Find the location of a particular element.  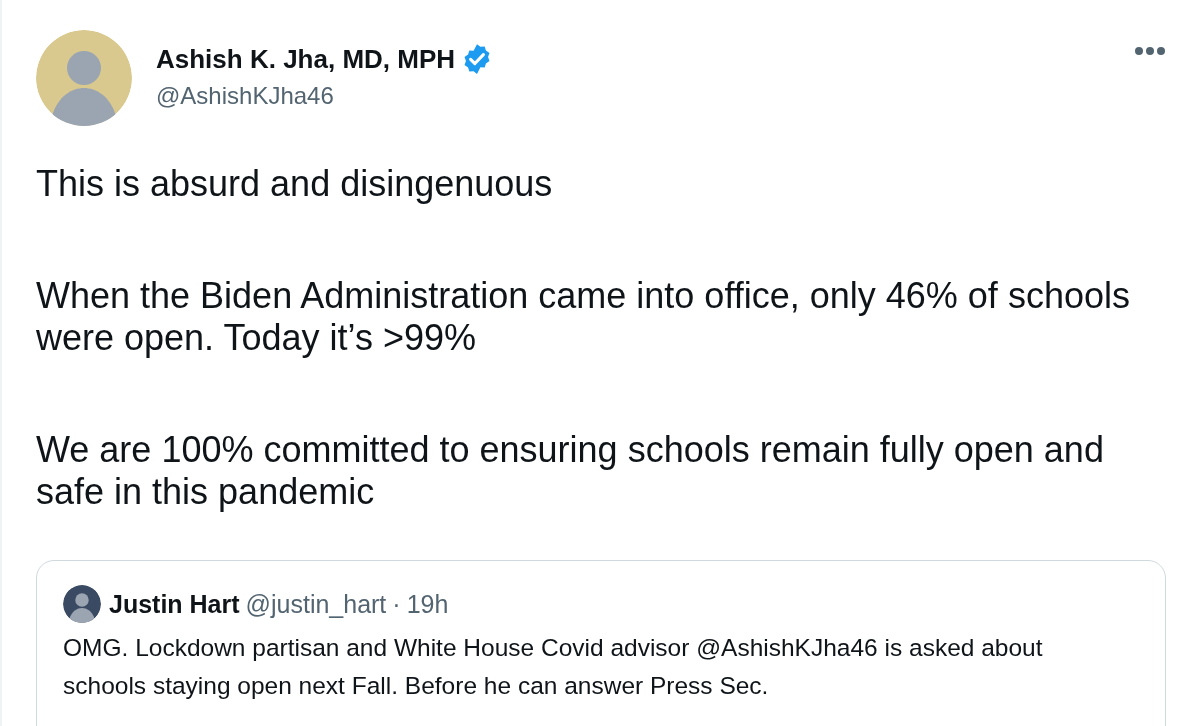

tweet-text: This is absurd and disingenuous is located at coordinates (295, 184).